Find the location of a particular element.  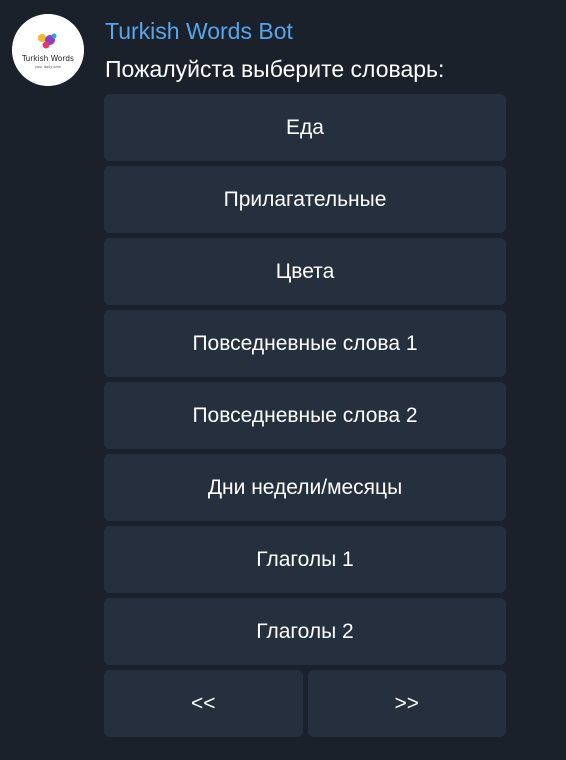

keyboard-button-everyday-words-1: Повседневные слова 1 is located at coordinates (305, 343).